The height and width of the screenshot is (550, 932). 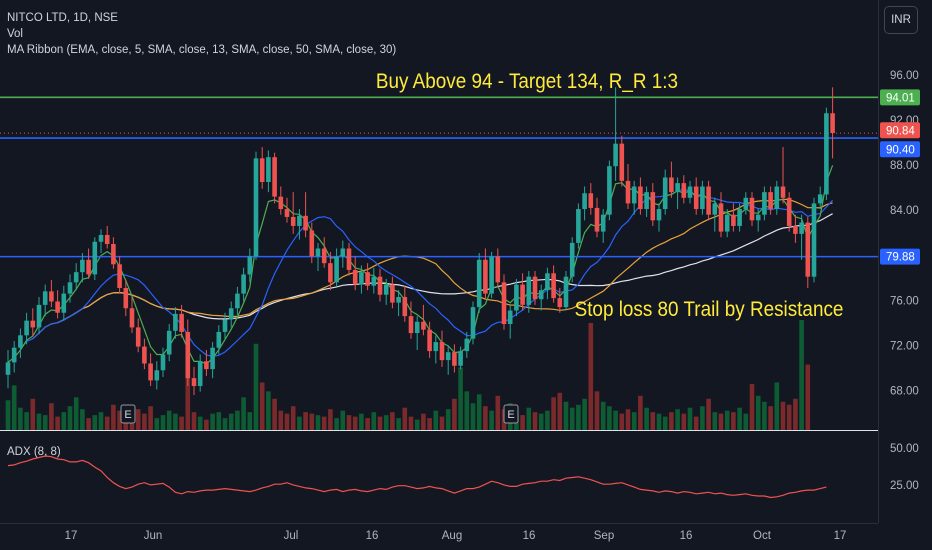 What do you see at coordinates (904, 486) in the screenshot?
I see `adx-tick: 25.00` at bounding box center [904, 486].